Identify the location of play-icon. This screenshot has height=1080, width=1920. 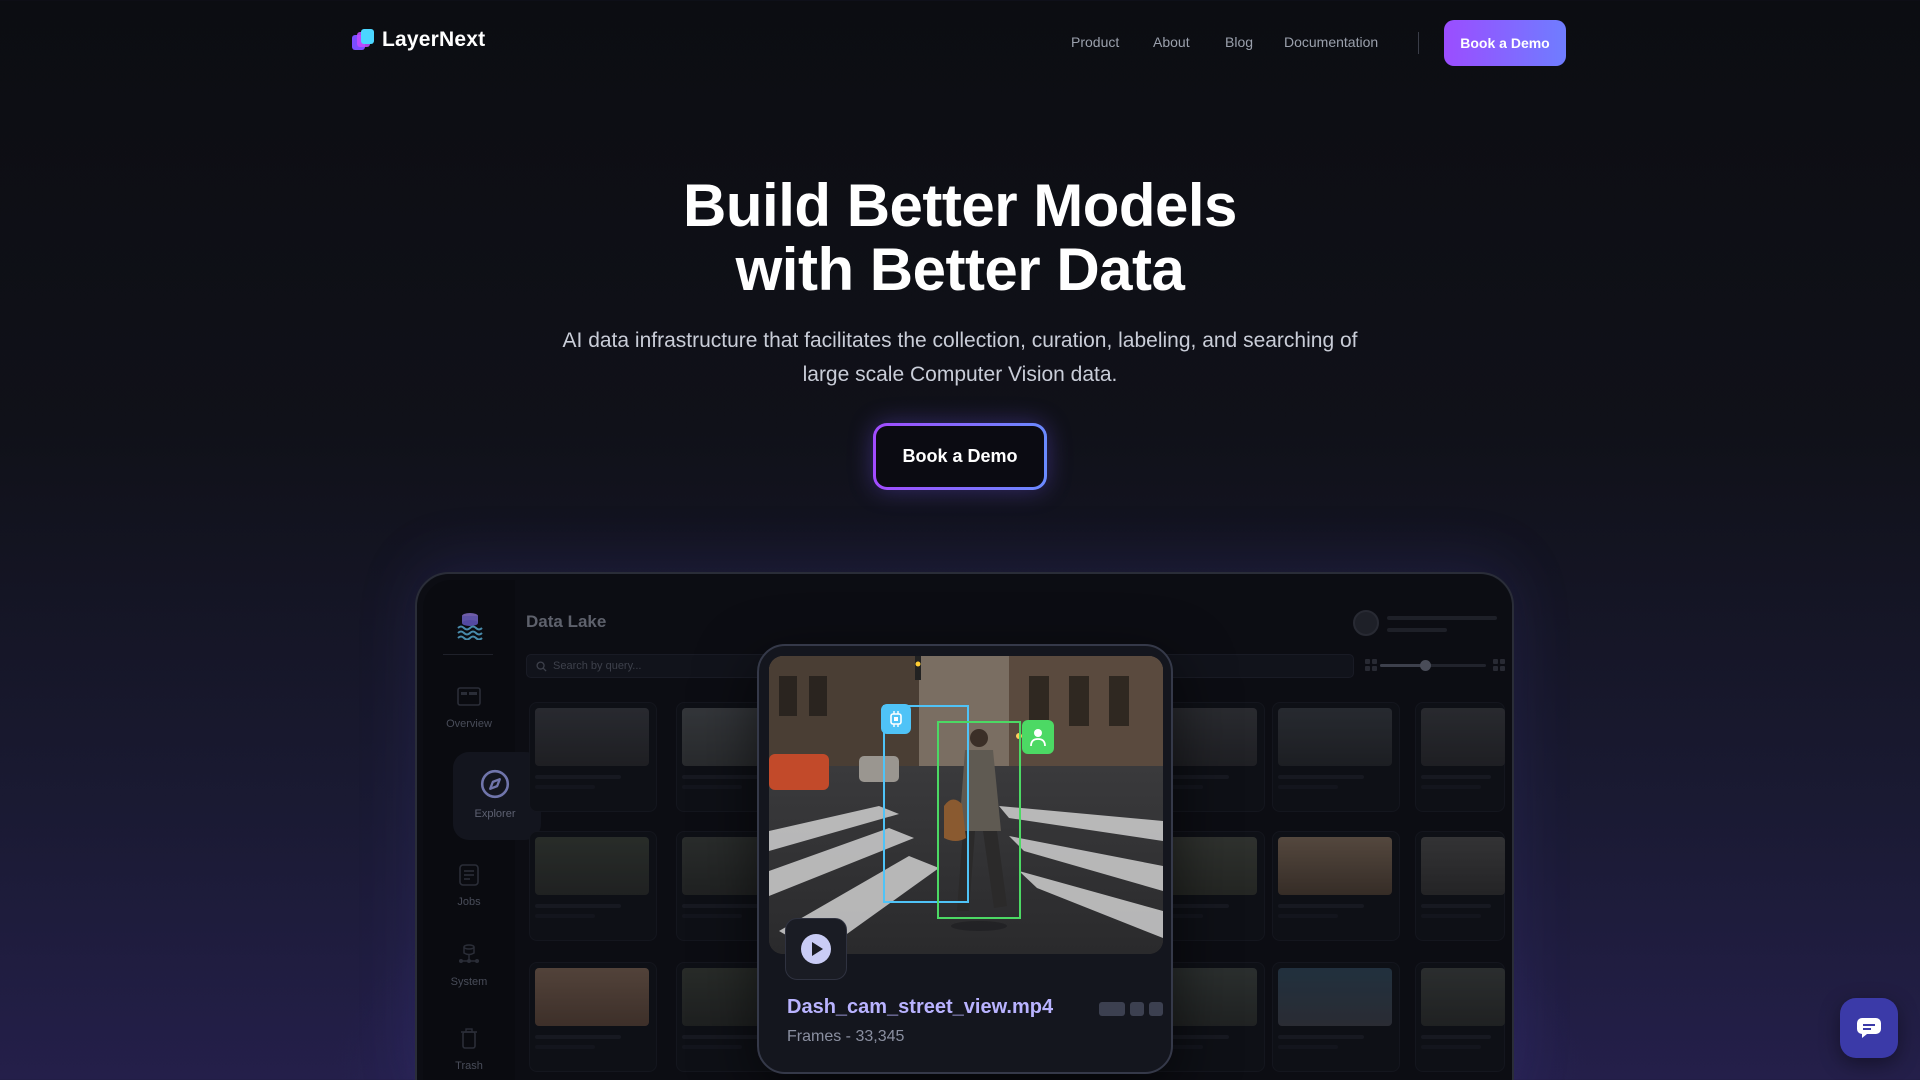
(816, 949).